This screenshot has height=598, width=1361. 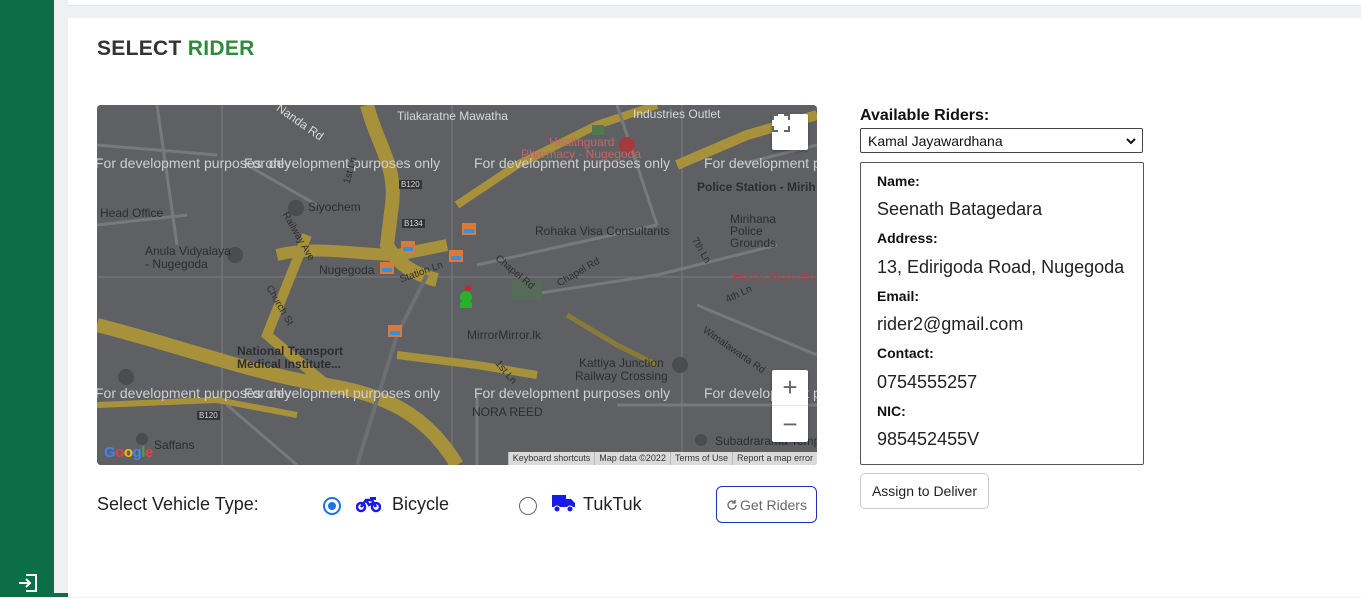 What do you see at coordinates (928, 439) in the screenshot?
I see `nic-value: 985452455V` at bounding box center [928, 439].